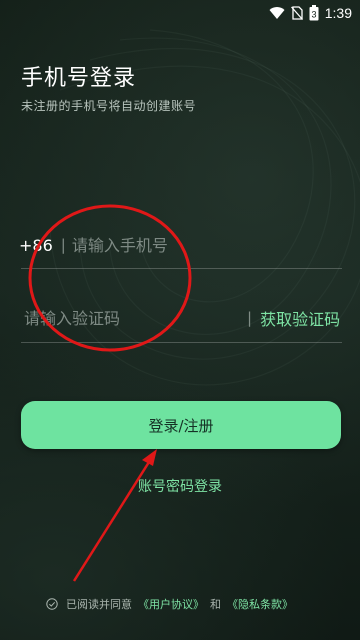 Image resolution: width=360 pixels, height=640 pixels. I want to click on code-field: | 获取验证码, so click(181, 318).